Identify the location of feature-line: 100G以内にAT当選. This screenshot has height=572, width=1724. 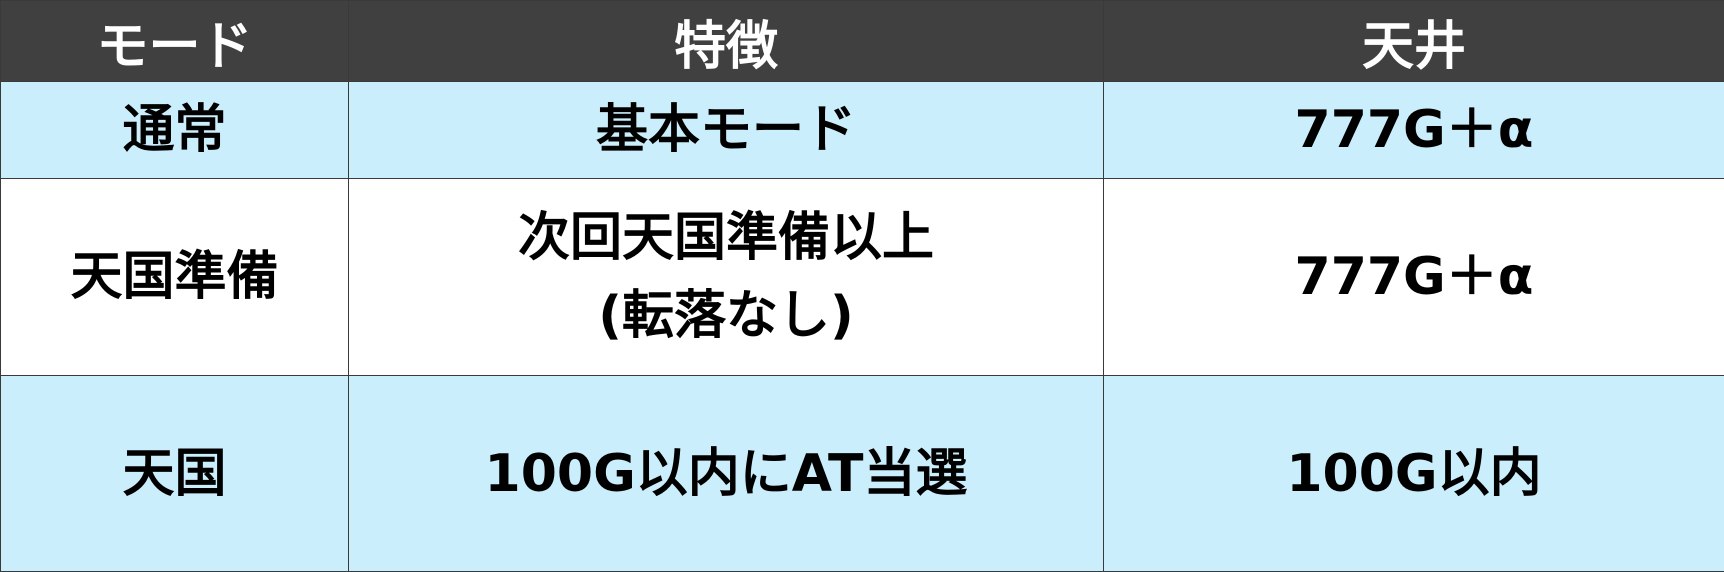
(726, 474).